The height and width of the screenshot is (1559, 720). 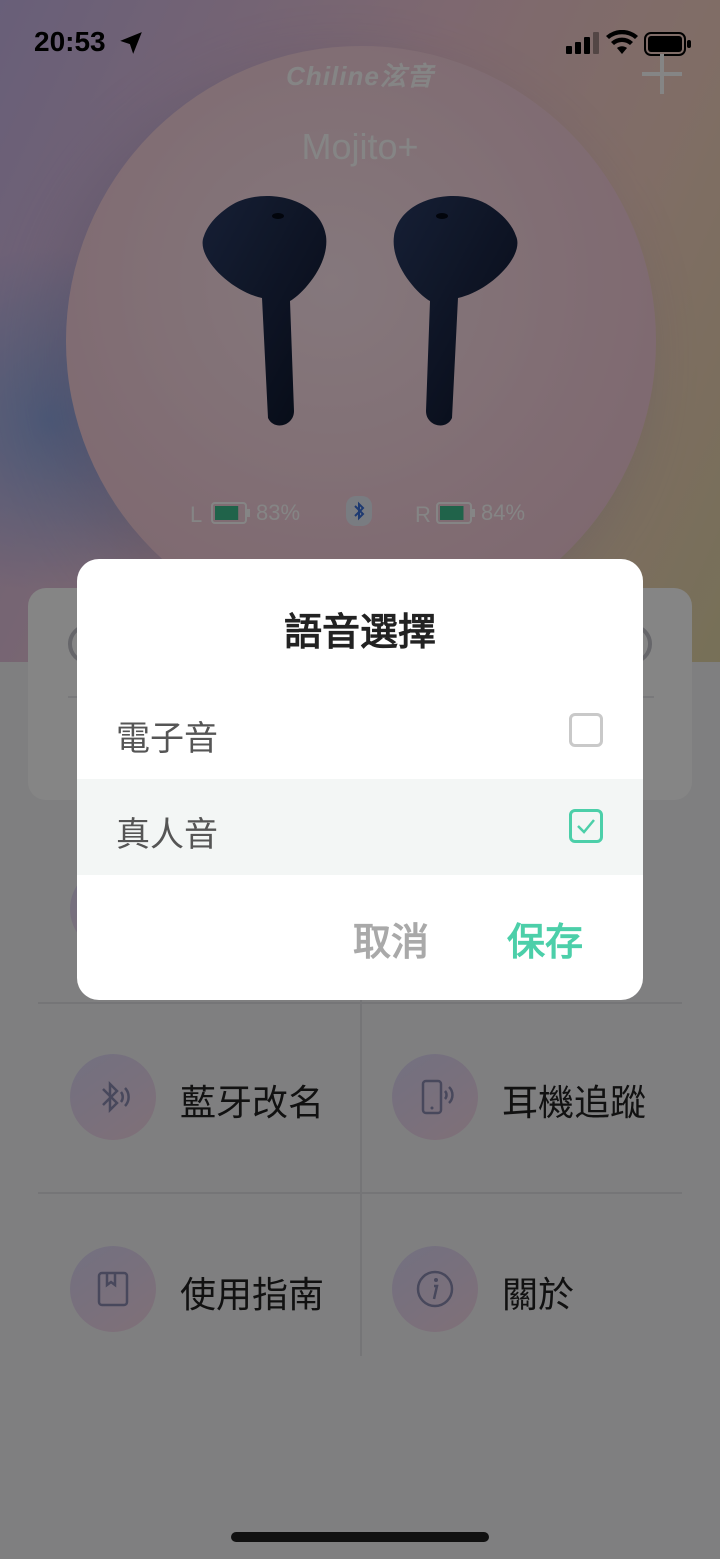 What do you see at coordinates (391, 938) in the screenshot?
I see `cancel-button: 取消` at bounding box center [391, 938].